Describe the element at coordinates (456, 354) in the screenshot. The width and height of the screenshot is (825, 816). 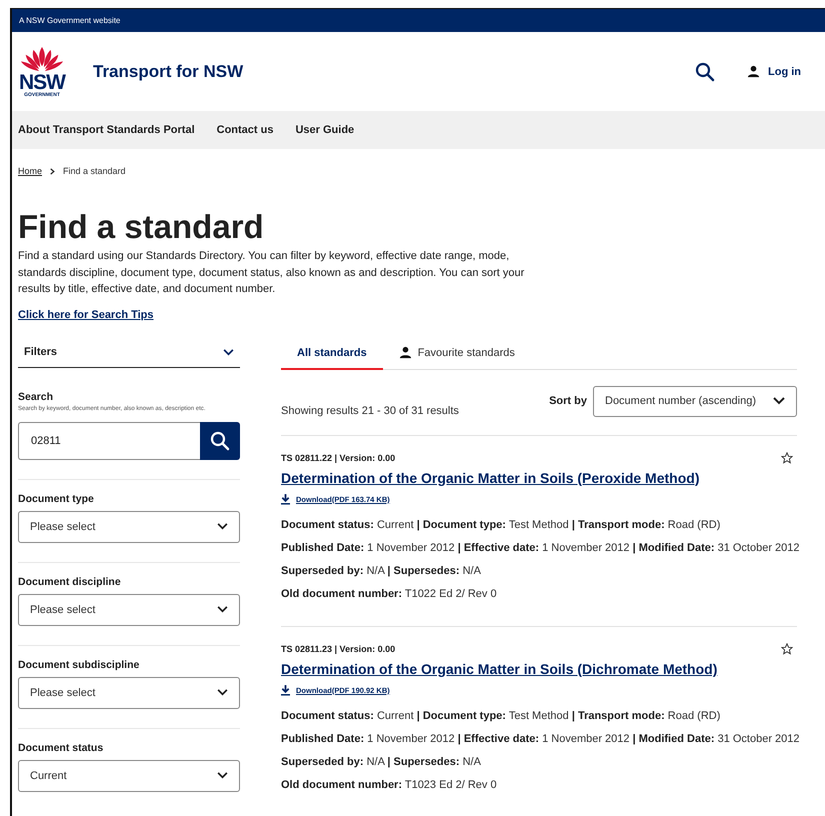
I see `tab: Favourite standards` at that location.